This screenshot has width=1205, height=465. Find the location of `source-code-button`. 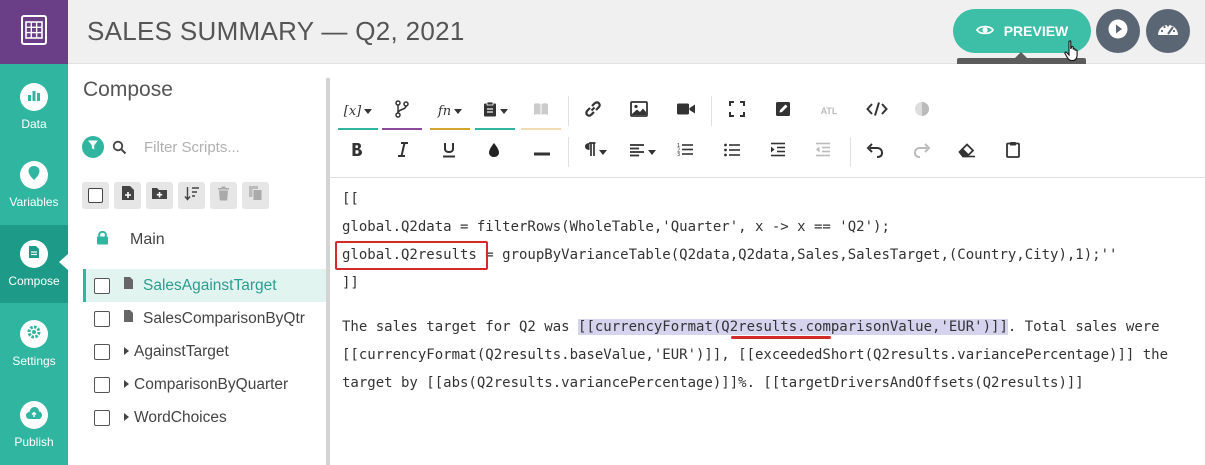

source-code-button is located at coordinates (877, 111).